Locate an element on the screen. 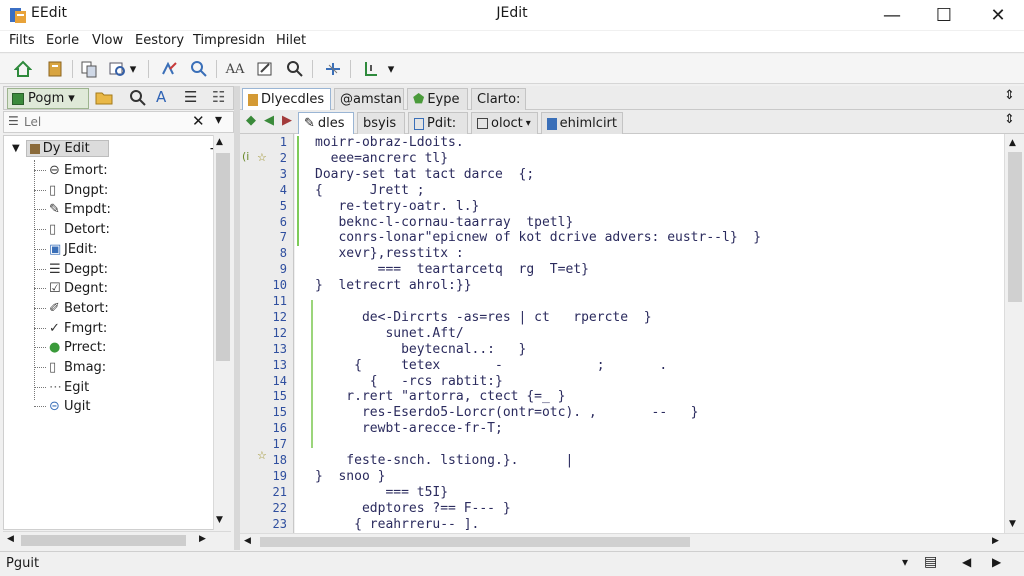  notes-icon: ▤ is located at coordinates (930, 562).